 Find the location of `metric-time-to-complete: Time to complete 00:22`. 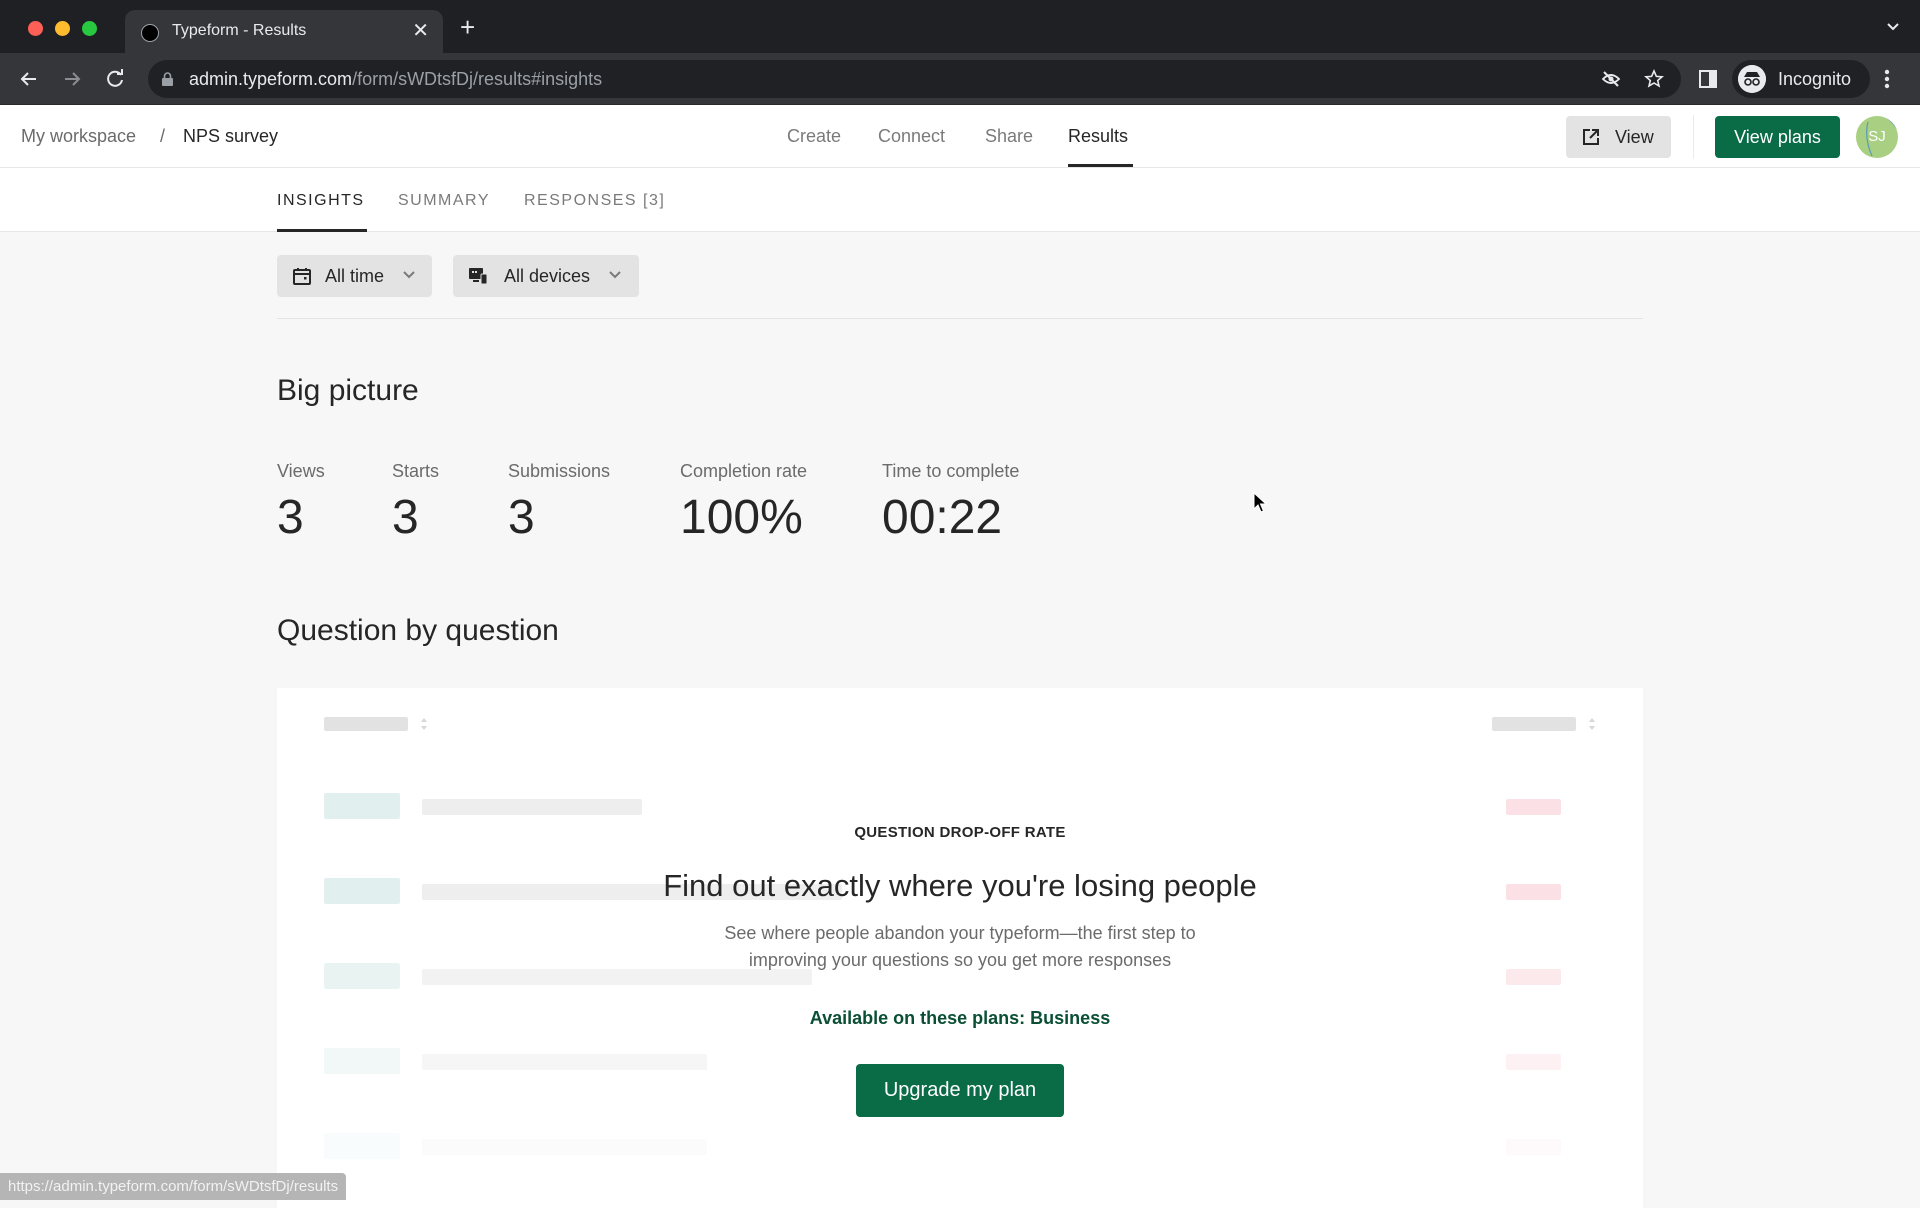

metric-time-to-complete: Time to complete 00:22 is located at coordinates (950, 503).